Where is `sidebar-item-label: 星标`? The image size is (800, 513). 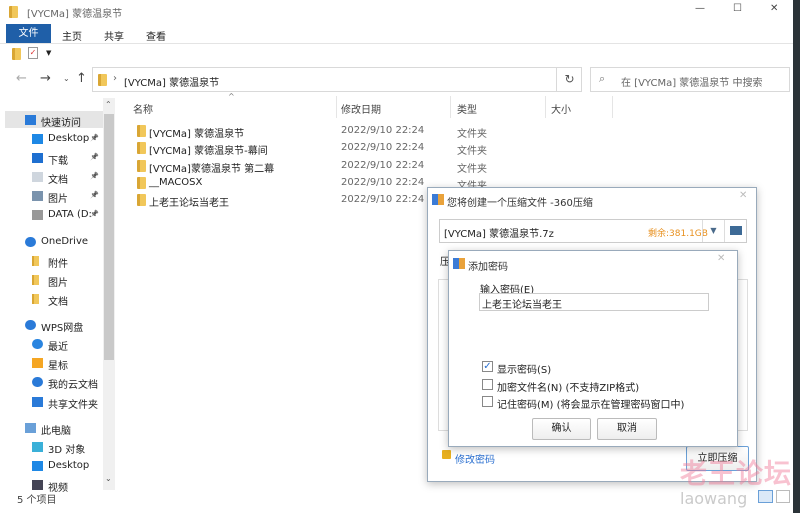
sidebar-item-label: 星标 is located at coordinates (58, 366).